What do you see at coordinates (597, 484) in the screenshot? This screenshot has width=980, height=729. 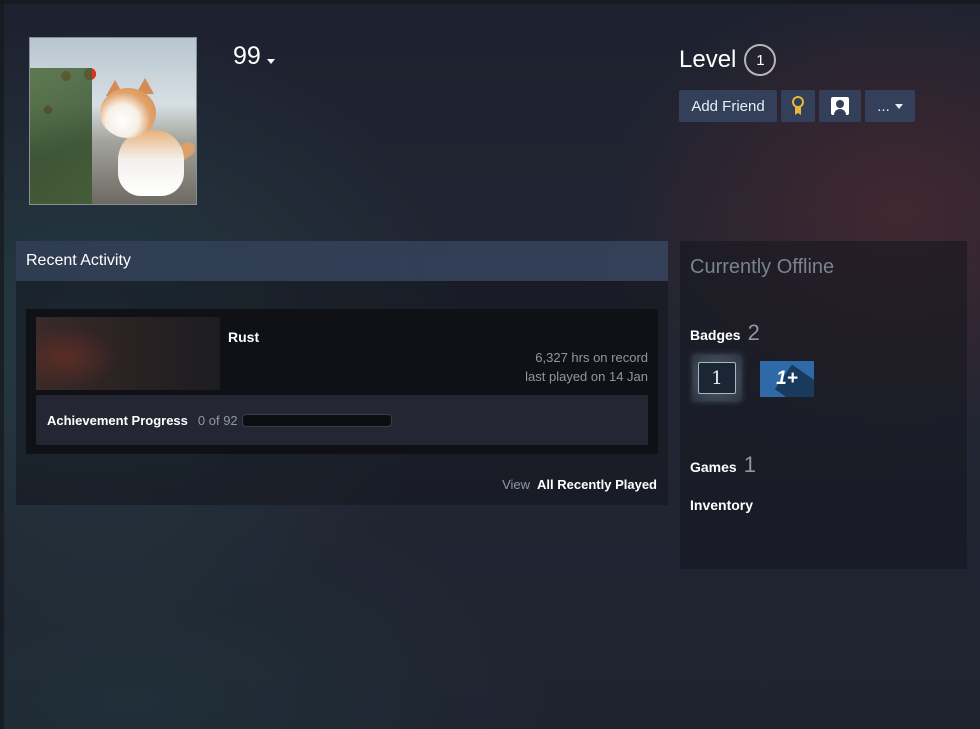 I see `all-recently-played-link: All Recently Played` at bounding box center [597, 484].